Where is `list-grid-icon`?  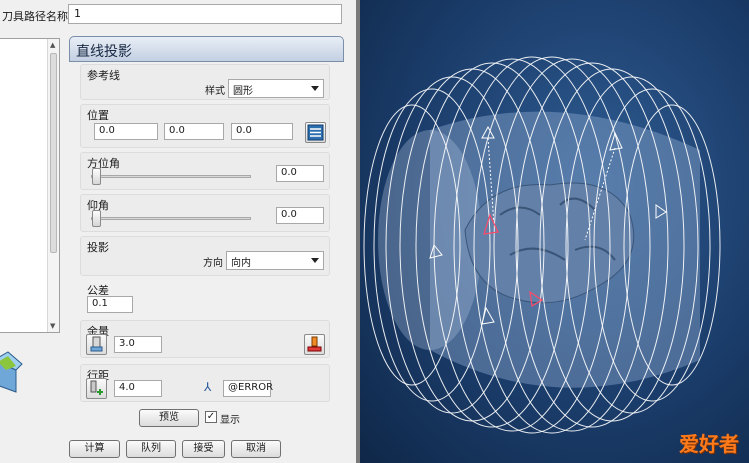
list-grid-icon is located at coordinates (315, 132).